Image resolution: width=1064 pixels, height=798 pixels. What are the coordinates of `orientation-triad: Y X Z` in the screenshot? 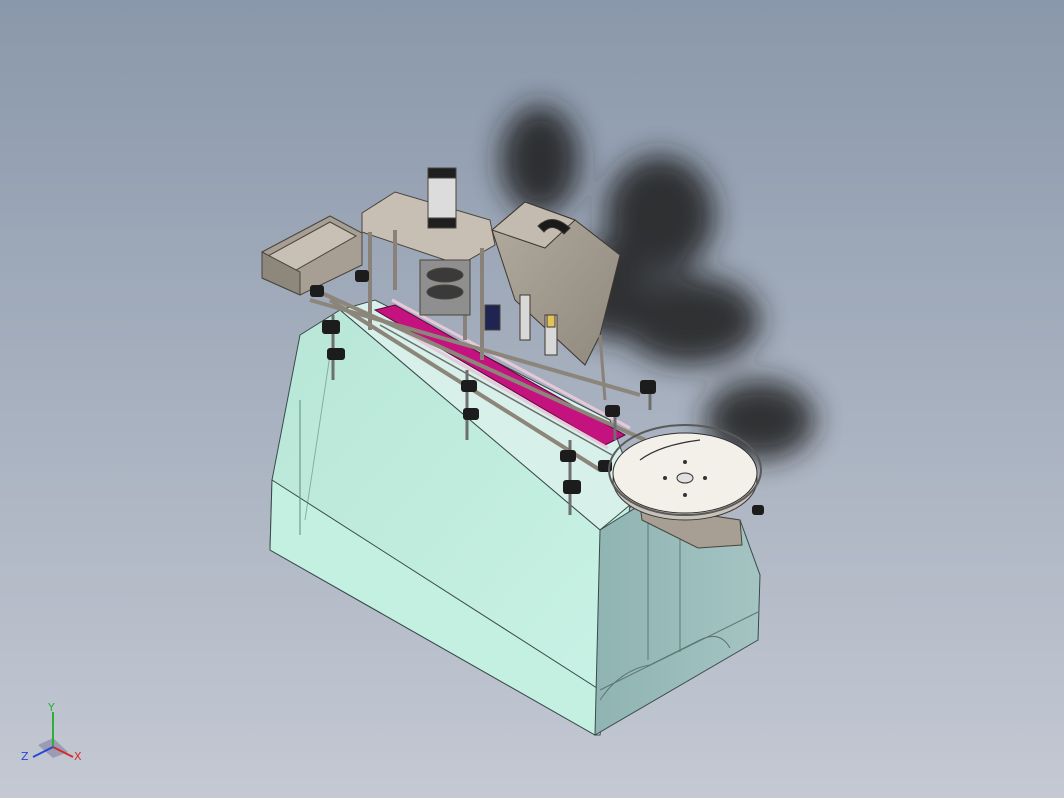 It's located at (51, 732).